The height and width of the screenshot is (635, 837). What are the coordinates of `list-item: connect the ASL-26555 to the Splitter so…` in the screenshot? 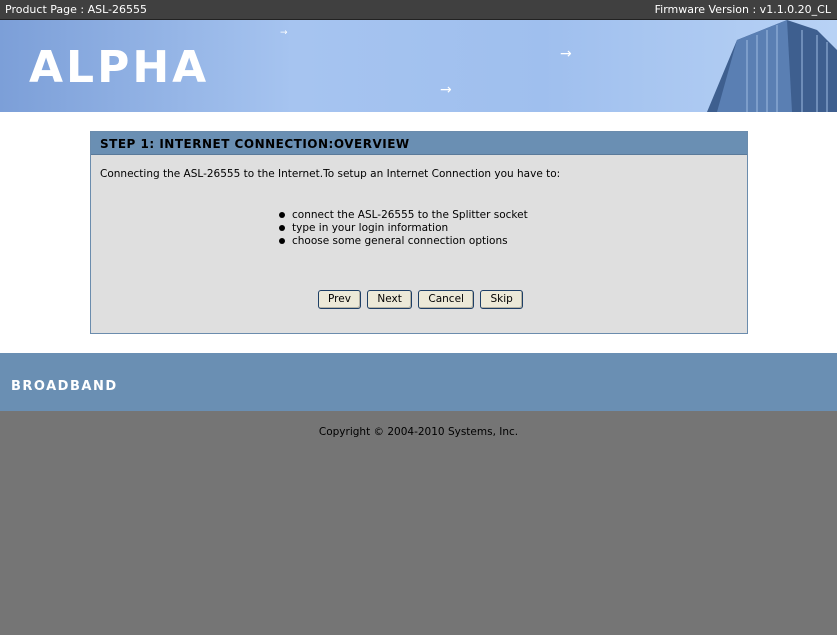 It's located at (402, 215).